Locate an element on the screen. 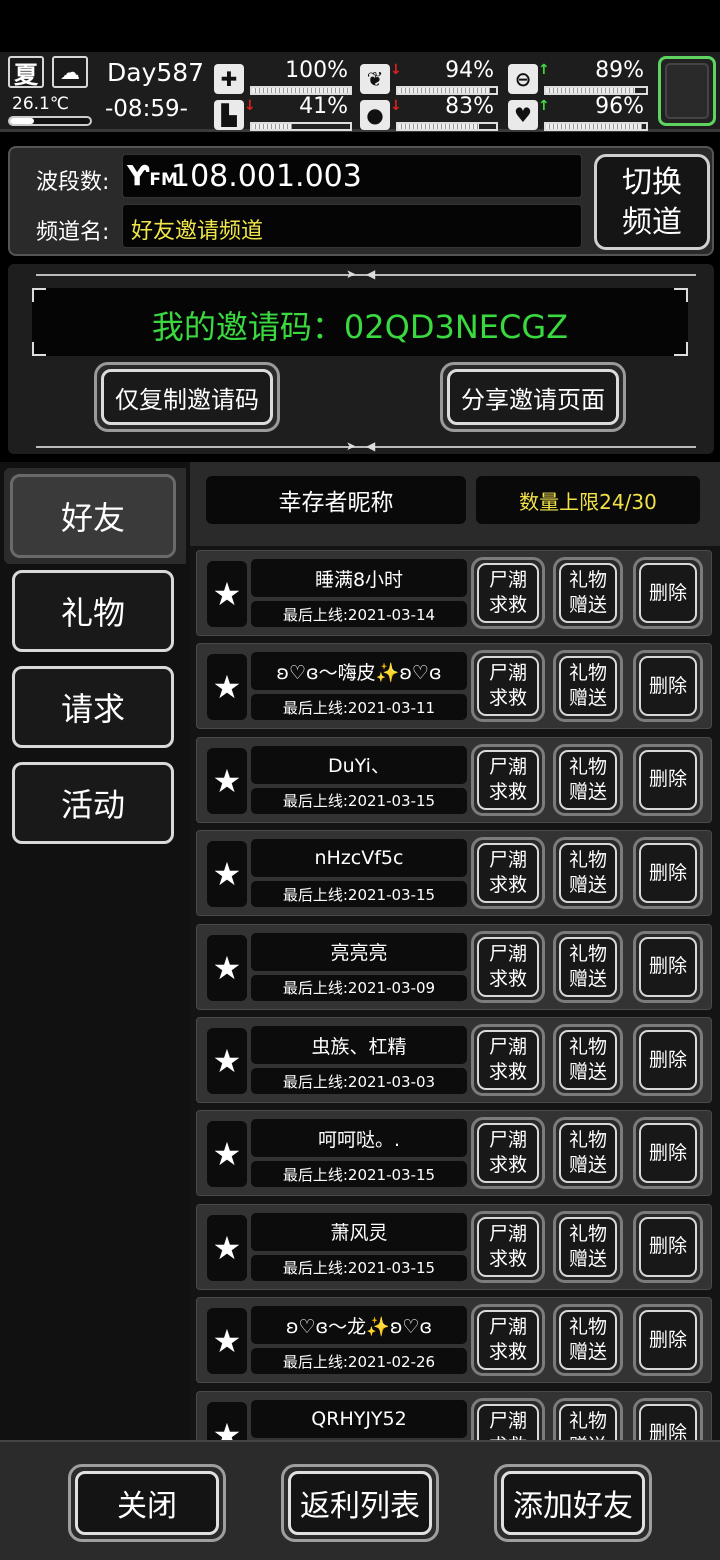 The image size is (720, 1560). invite-code-box: 我的邀请码：02QD3NECGZ is located at coordinates (360, 322).